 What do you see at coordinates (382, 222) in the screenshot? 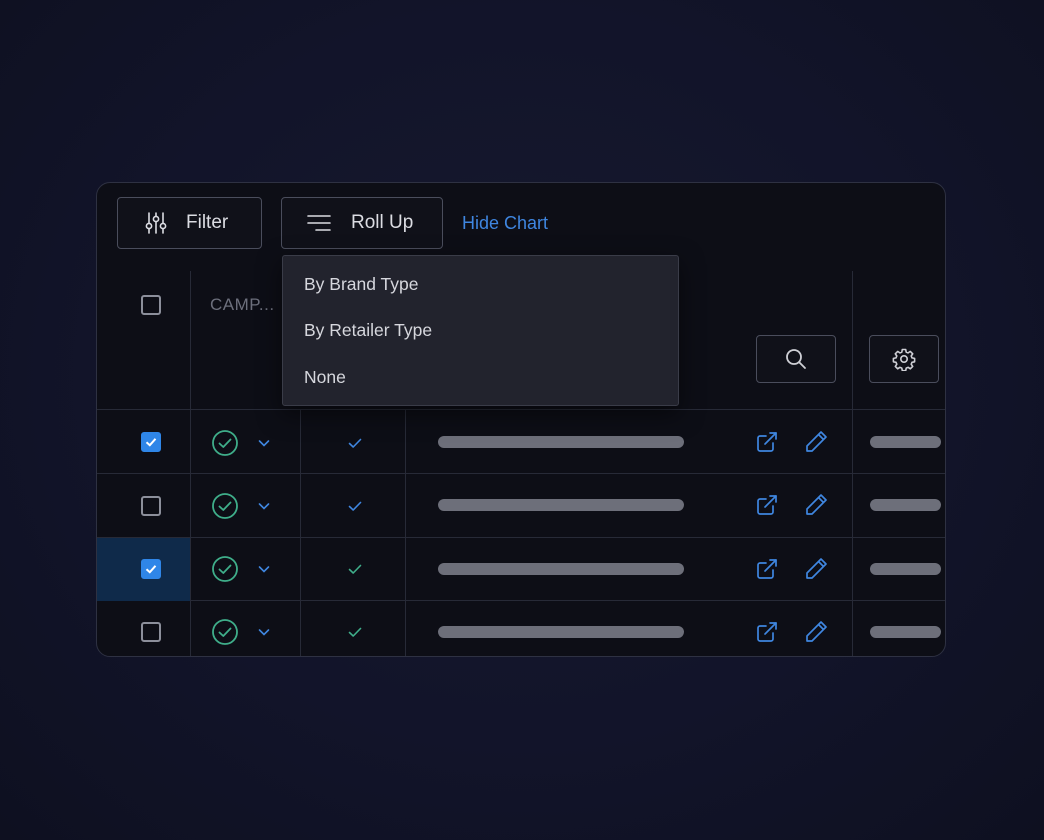
I see `rollup-label: Roll Up` at bounding box center [382, 222].